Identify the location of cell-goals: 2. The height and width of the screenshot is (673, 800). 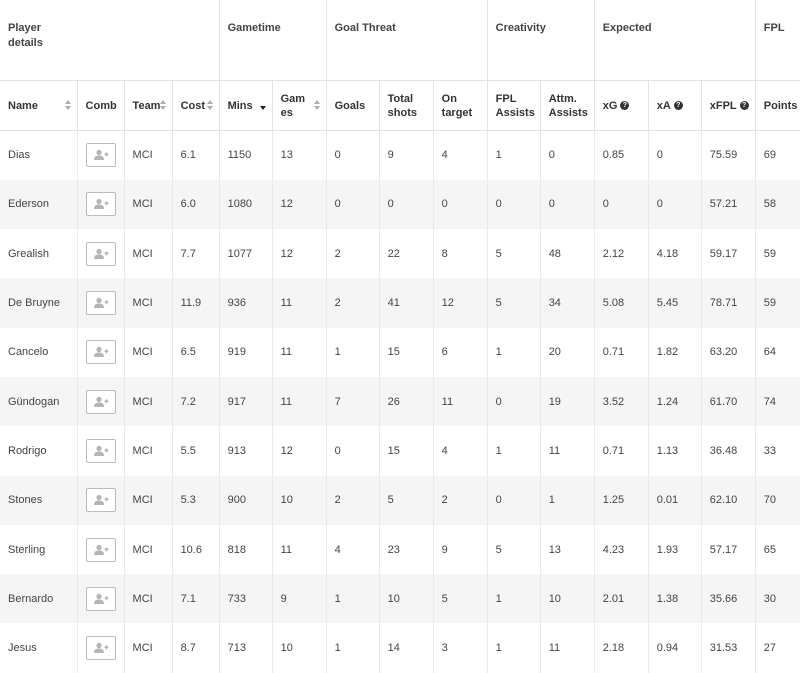
(353, 500).